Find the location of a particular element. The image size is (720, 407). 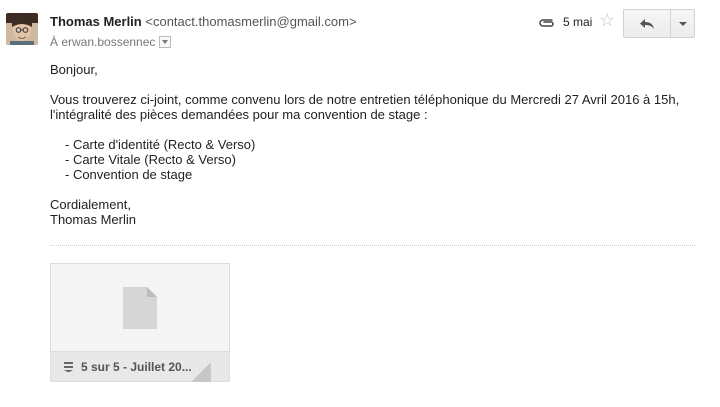

greeting: Bonjour, is located at coordinates (74, 69).